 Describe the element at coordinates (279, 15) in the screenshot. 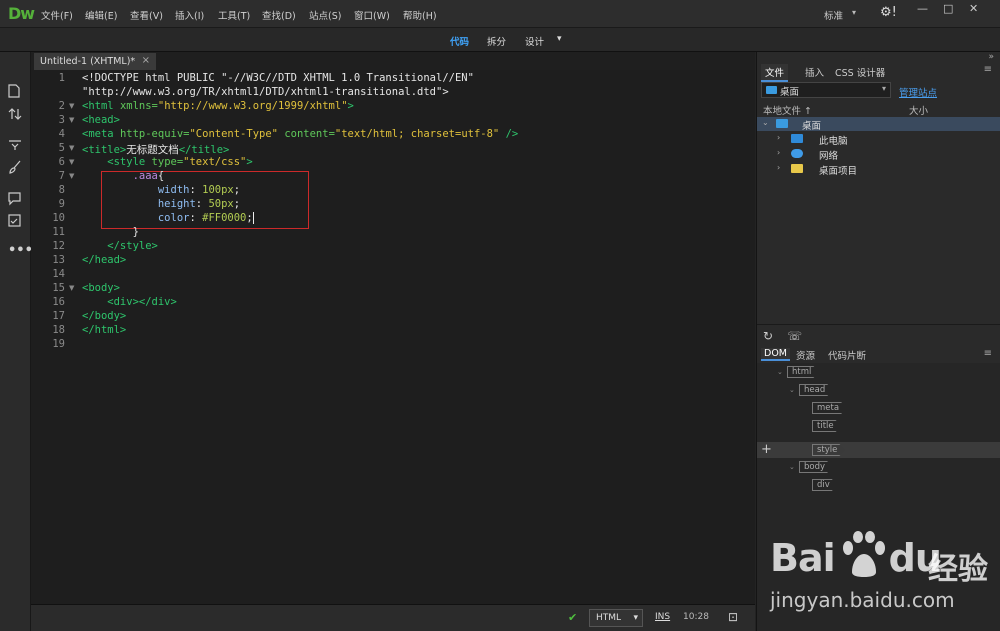

I see `menu-find: 查找(D)` at that location.